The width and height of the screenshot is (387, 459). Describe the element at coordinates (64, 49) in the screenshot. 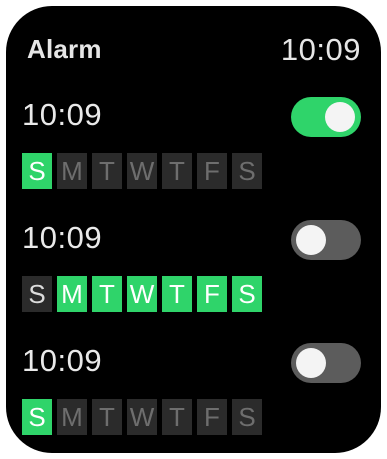

I see `app-title: Alarm` at that location.